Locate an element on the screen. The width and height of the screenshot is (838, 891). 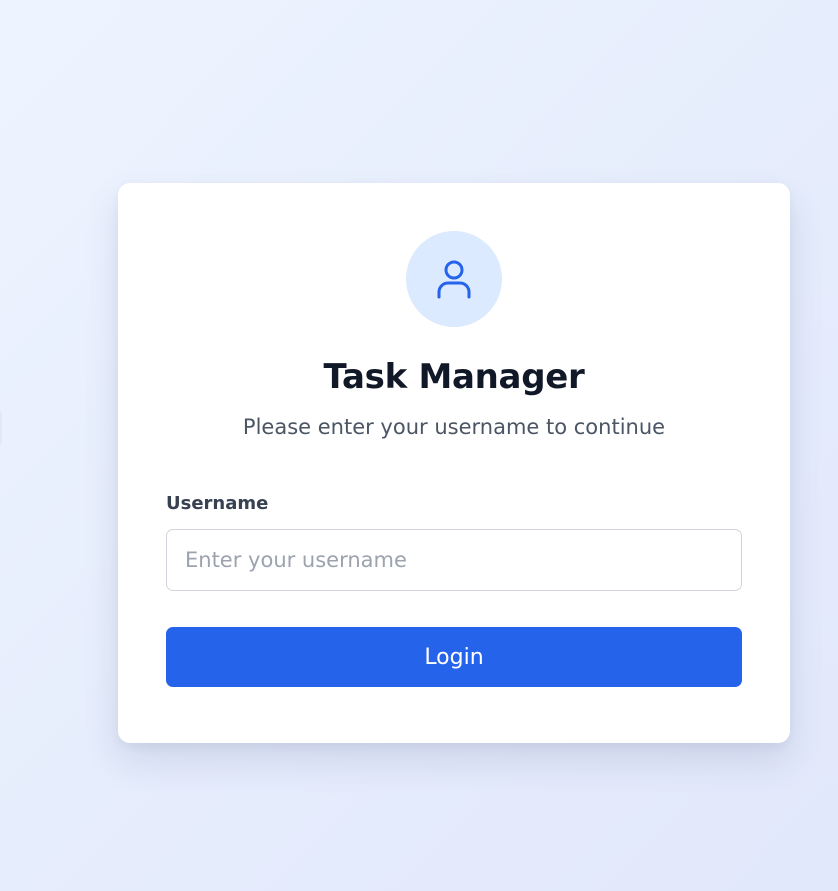
page-subtitle: Please enter your username to continue is located at coordinates (454, 427).